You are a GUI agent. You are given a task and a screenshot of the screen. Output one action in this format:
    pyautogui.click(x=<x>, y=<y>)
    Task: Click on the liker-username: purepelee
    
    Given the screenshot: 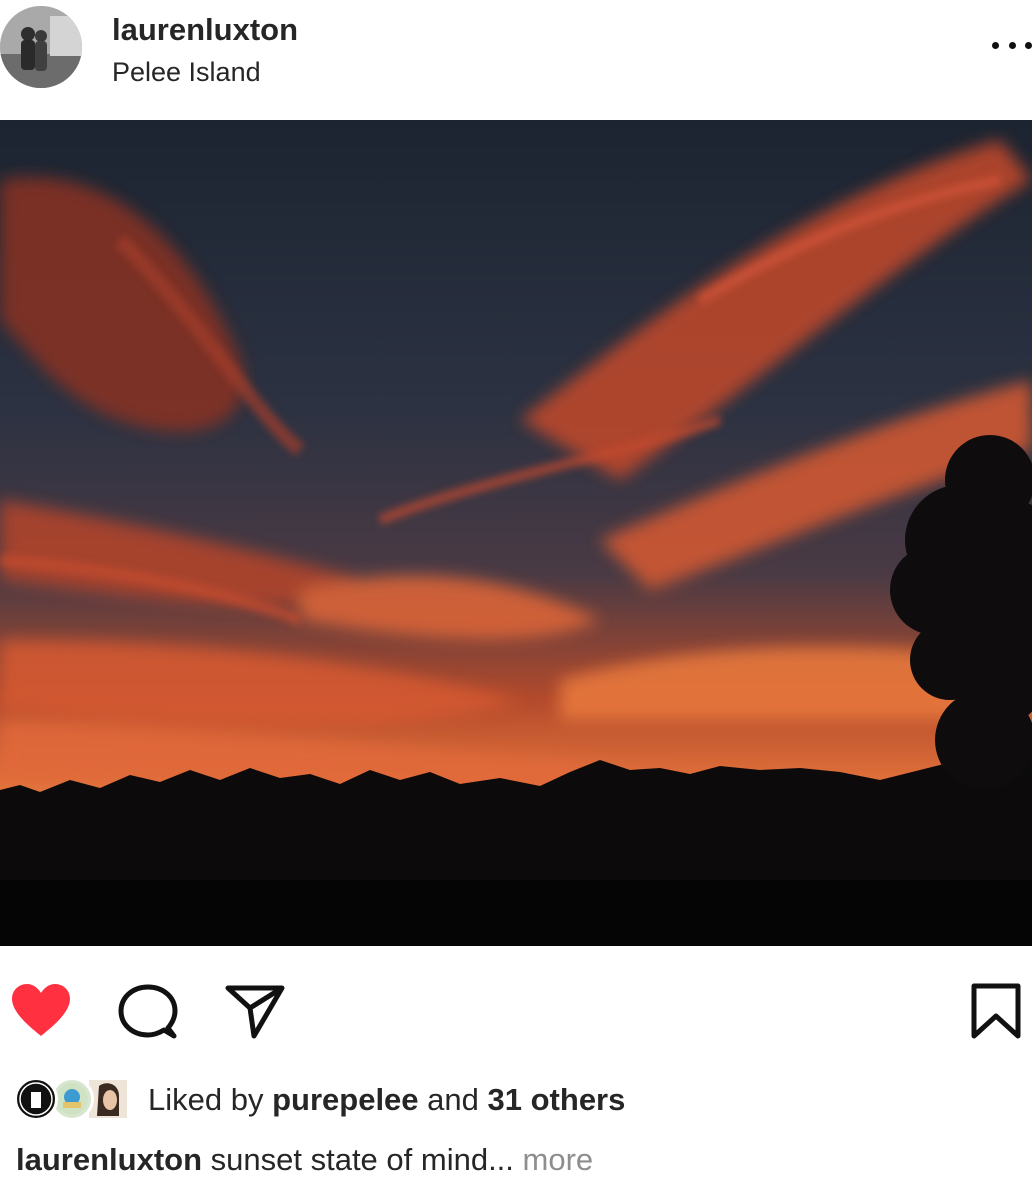 What is the action you would take?
    pyautogui.click(x=345, y=1099)
    